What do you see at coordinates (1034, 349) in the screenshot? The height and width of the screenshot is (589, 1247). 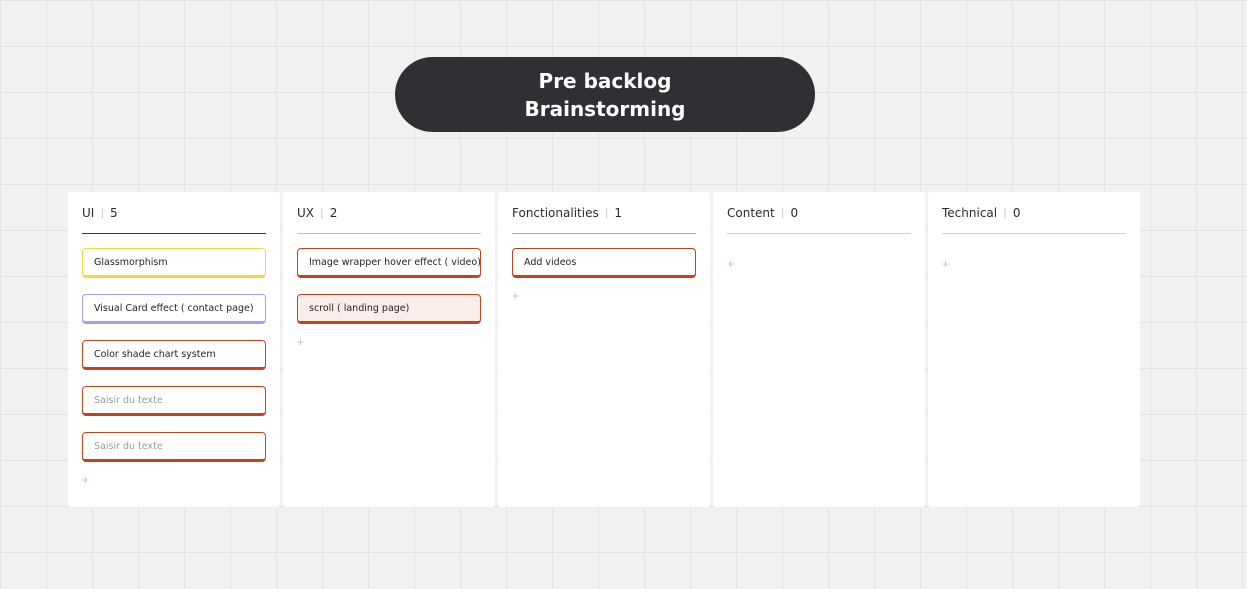 I see `column-technical: Technical | 0 +` at bounding box center [1034, 349].